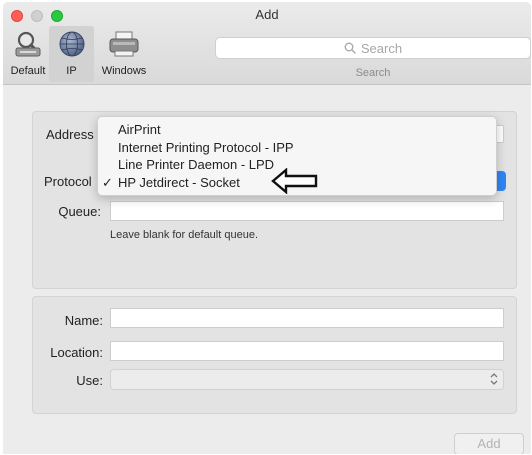 This screenshot has height=455, width=532. What do you see at coordinates (124, 71) in the screenshot?
I see `windows-tab-label: Windows` at bounding box center [124, 71].